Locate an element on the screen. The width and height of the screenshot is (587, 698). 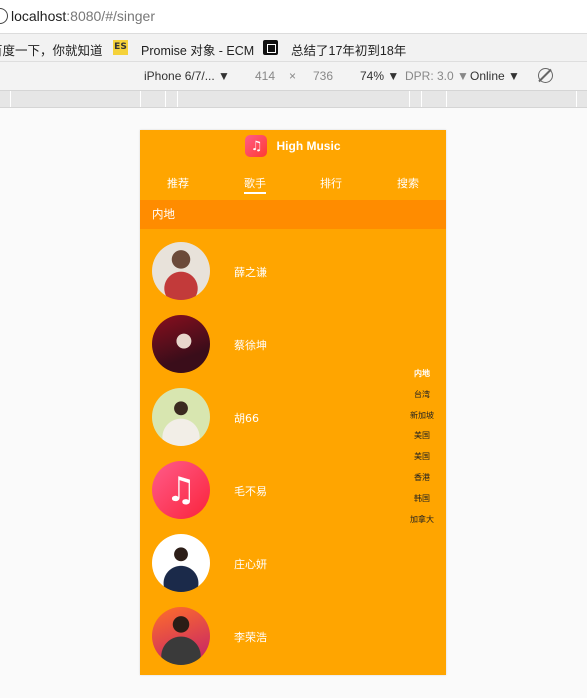
es-bookmark-icon: ES is located at coordinates (120, 47).